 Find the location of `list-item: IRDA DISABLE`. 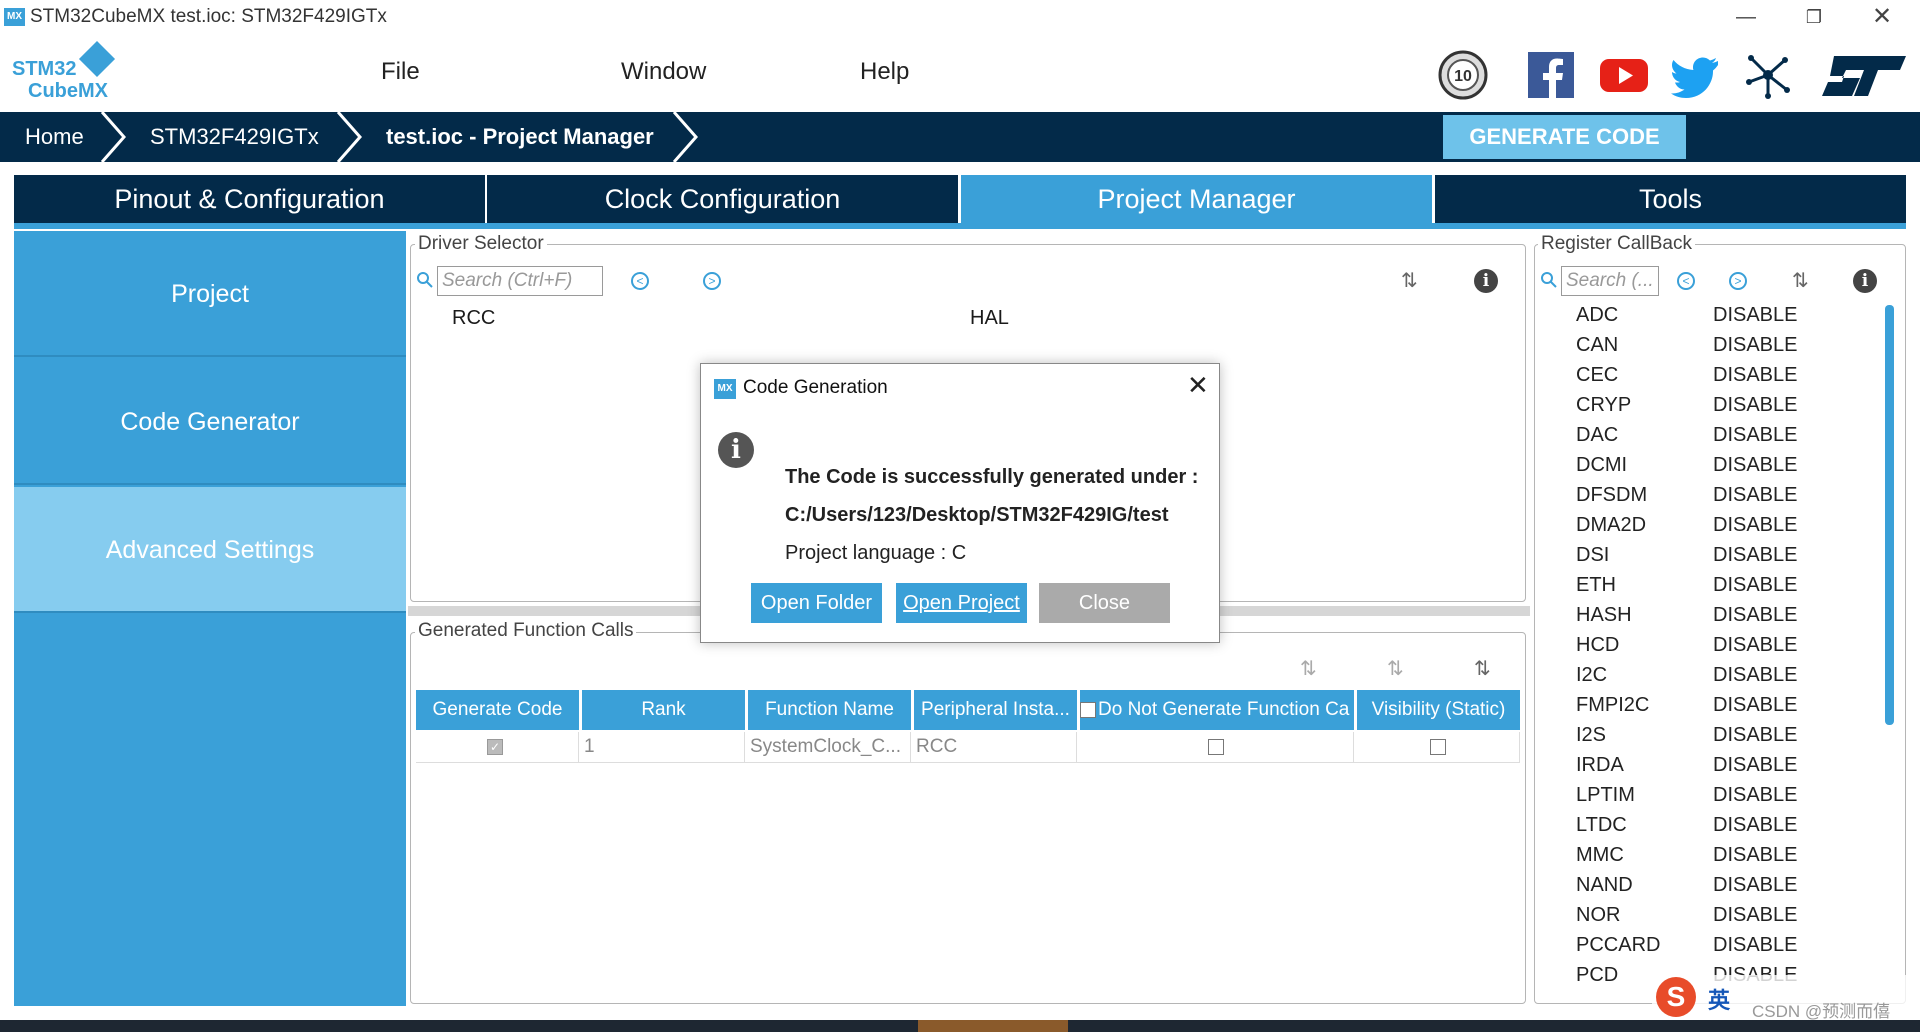

list-item: IRDA DISABLE is located at coordinates (1736, 769).